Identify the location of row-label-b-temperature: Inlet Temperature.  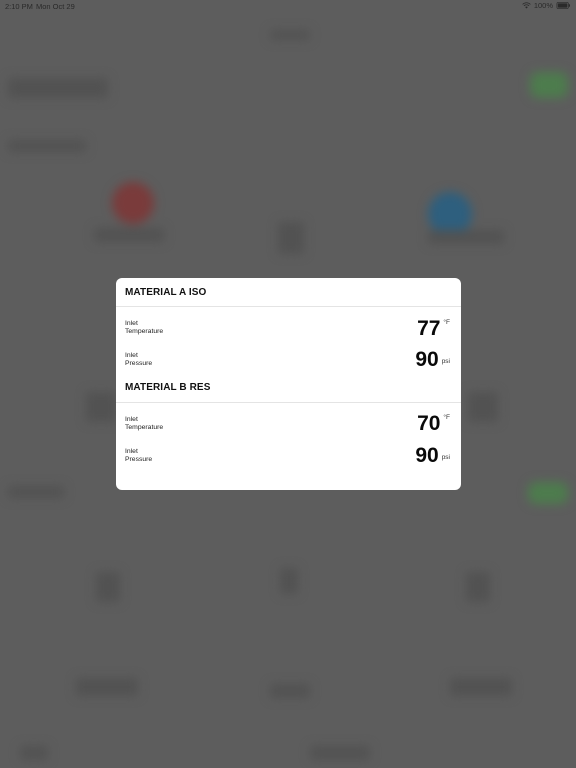
(144, 424).